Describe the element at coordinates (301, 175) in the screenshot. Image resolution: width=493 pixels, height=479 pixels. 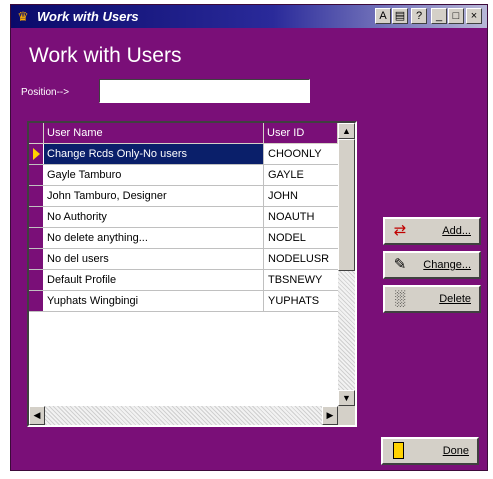
I see `user-id-cell: GAYLE` at that location.